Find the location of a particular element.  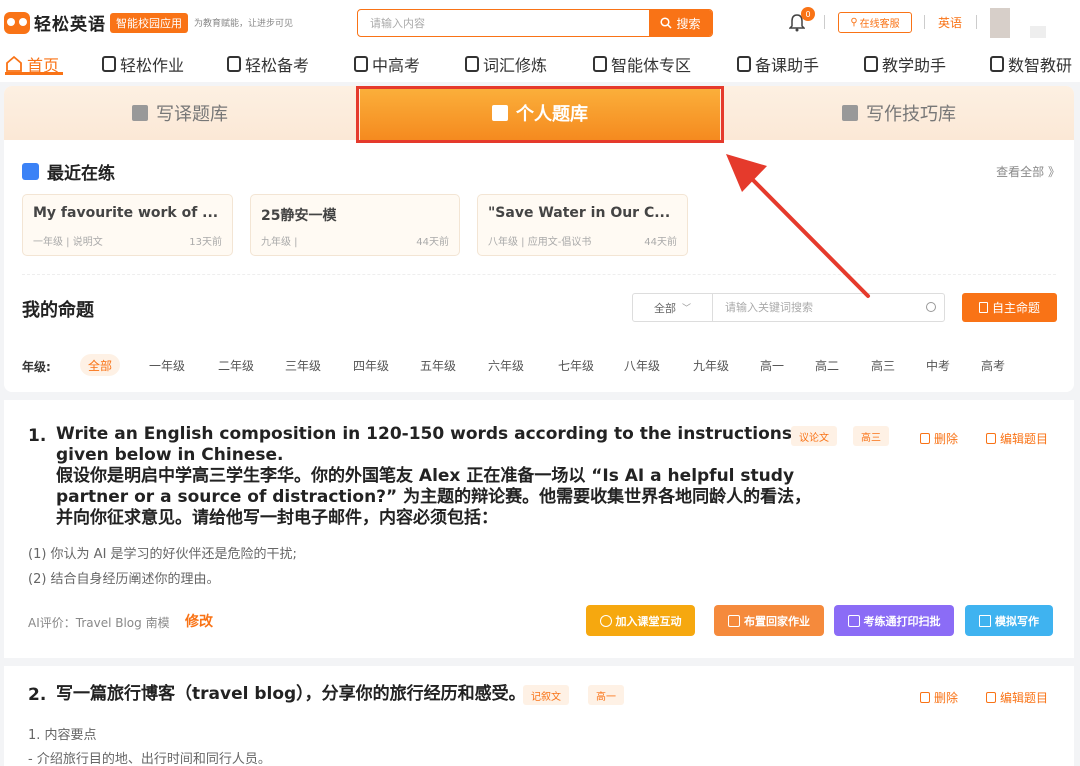

highlight-box is located at coordinates (540, 114).